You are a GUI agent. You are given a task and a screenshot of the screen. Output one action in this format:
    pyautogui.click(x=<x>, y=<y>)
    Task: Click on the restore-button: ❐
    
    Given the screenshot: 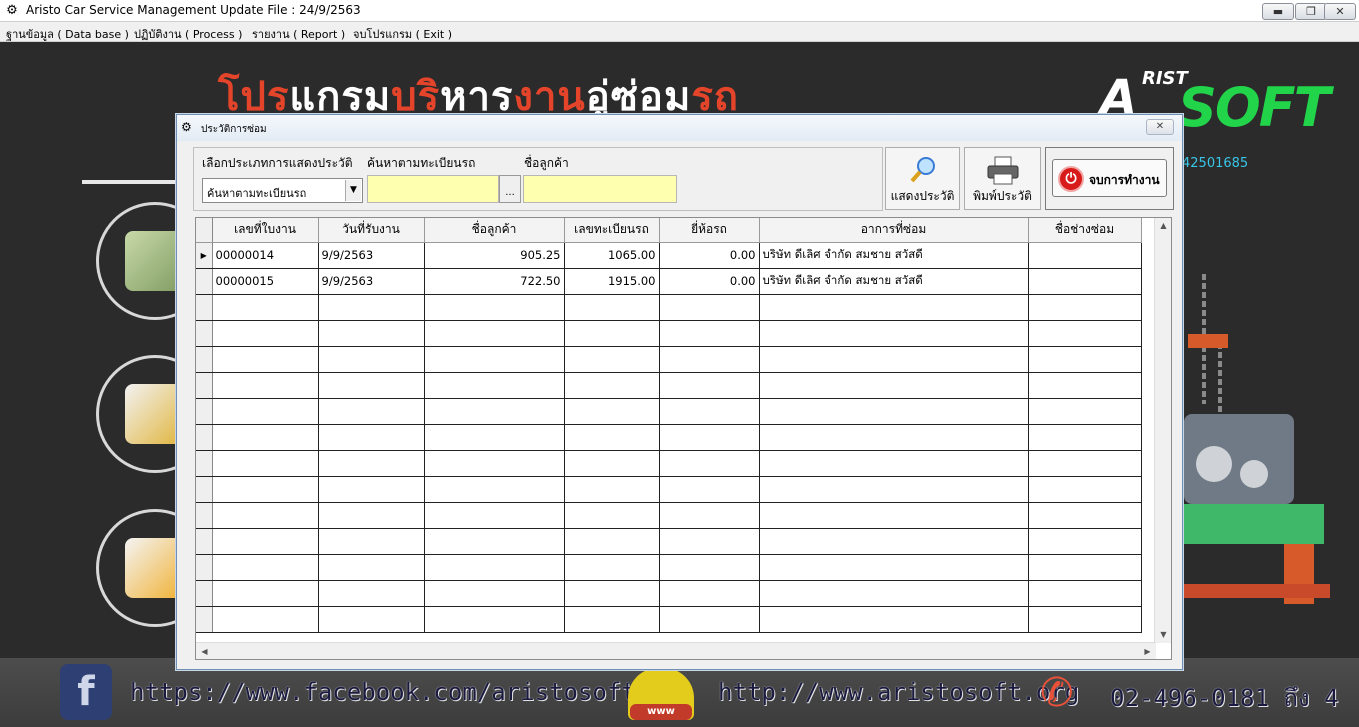 What is the action you would take?
    pyautogui.click(x=1311, y=11)
    